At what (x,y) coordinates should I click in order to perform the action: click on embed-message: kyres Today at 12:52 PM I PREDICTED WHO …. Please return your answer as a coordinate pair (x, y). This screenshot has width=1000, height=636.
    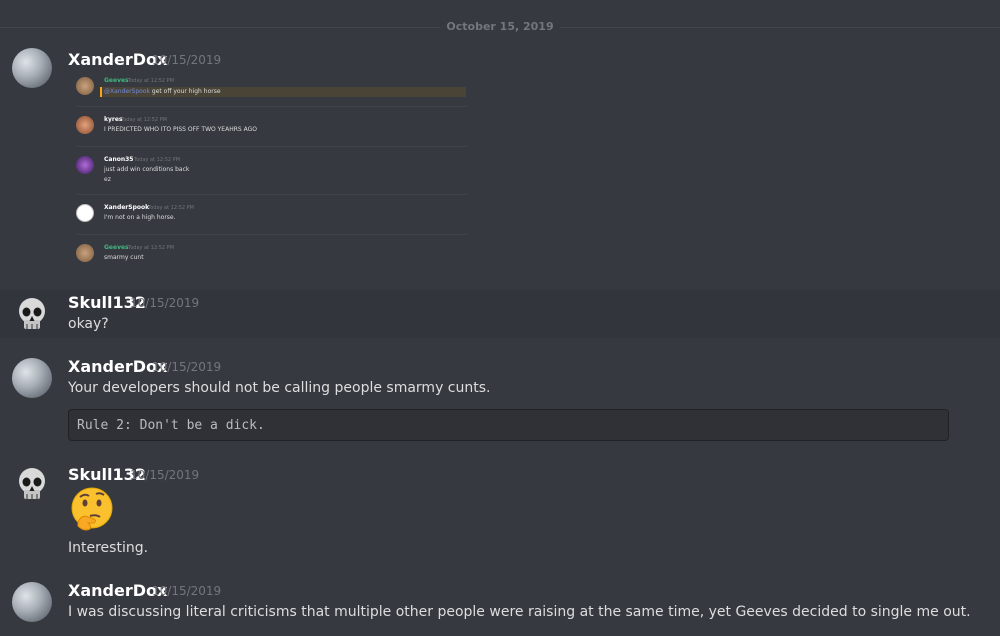
    Looking at the image, I should click on (268, 129).